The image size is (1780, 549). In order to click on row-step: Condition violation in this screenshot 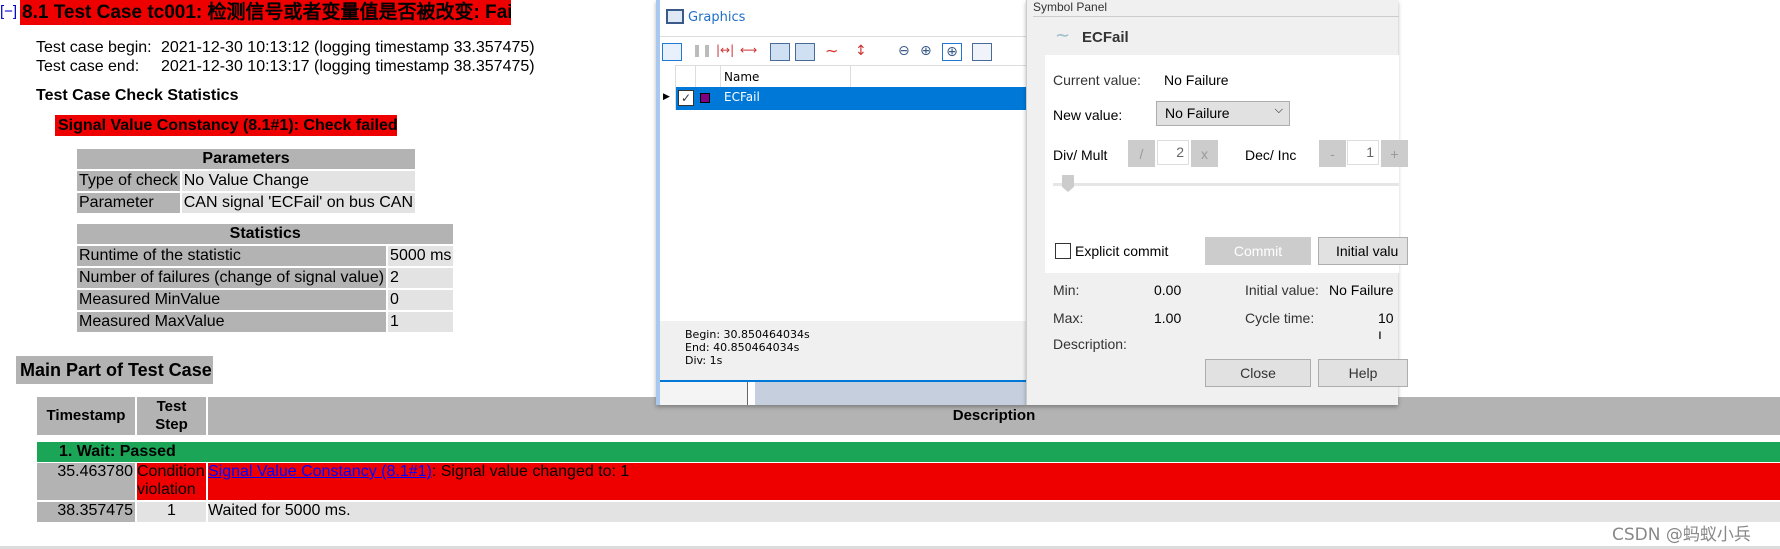, I will do `click(171, 481)`.